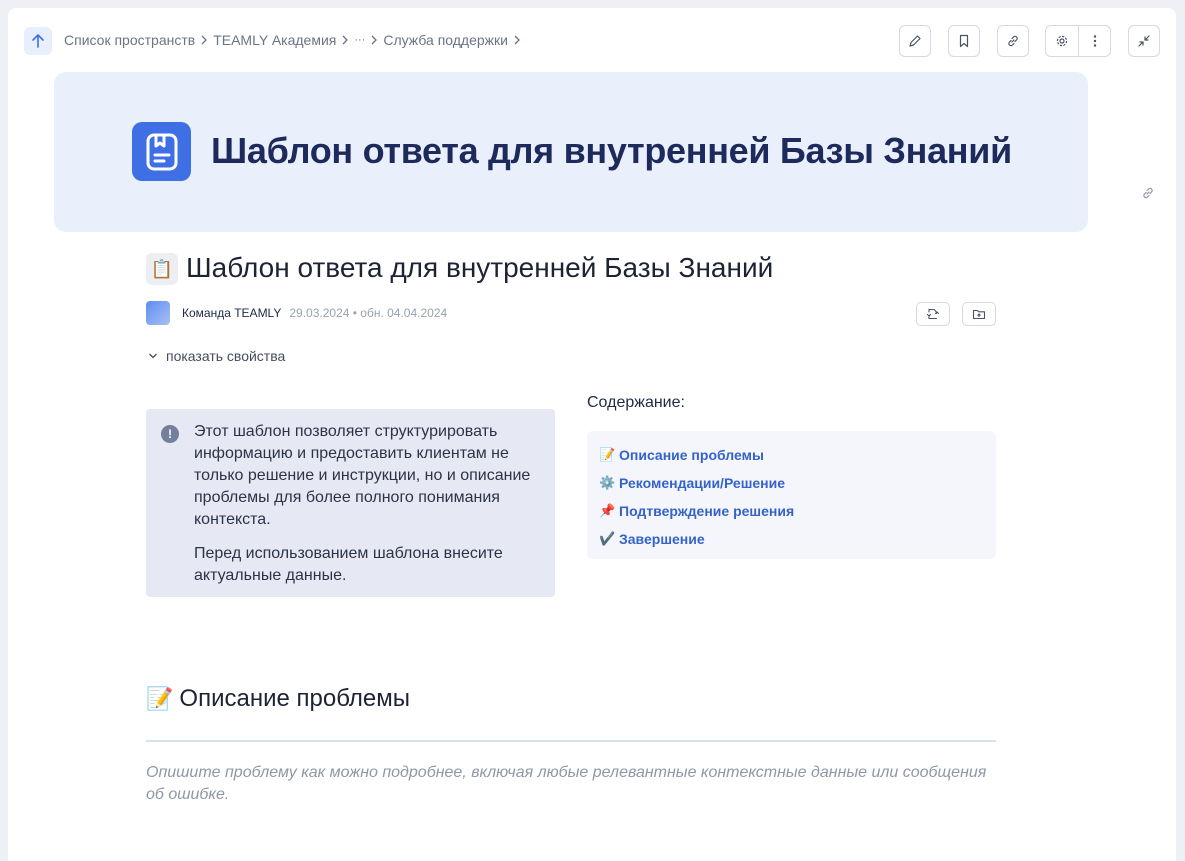  I want to click on page-dates: 29.03.2024 • обн. 04.04.2024, so click(368, 313).